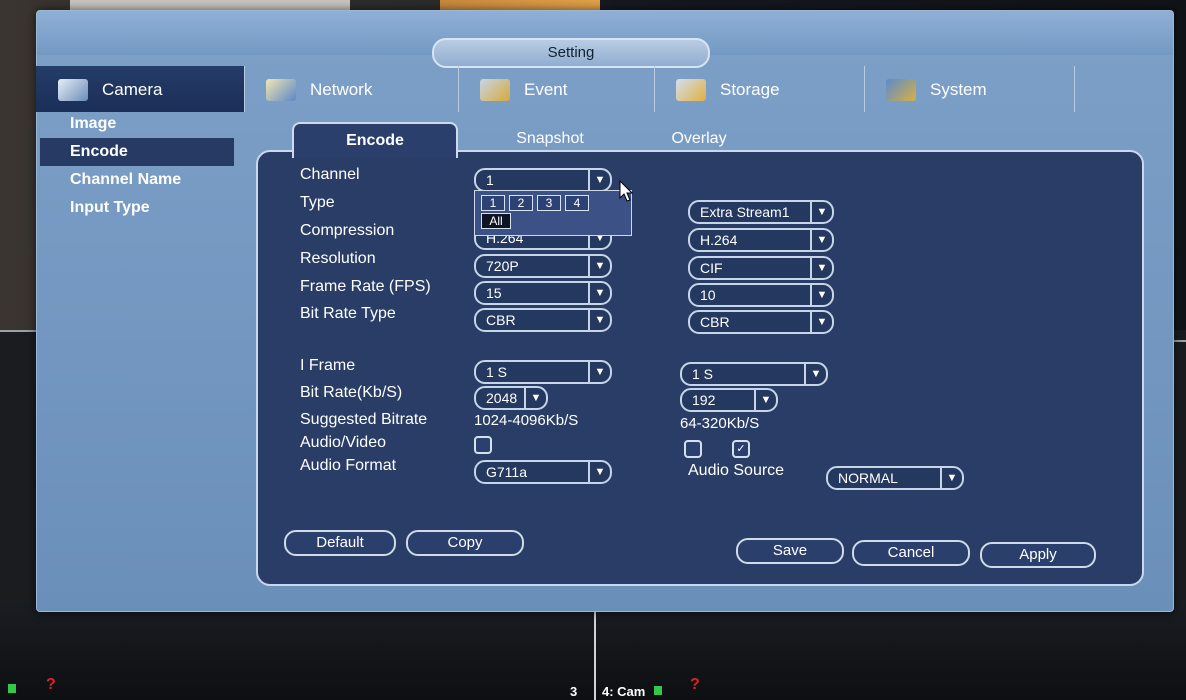 The image size is (1186, 700). Describe the element at coordinates (577, 203) in the screenshot. I see `channel-option-4: 4` at that location.